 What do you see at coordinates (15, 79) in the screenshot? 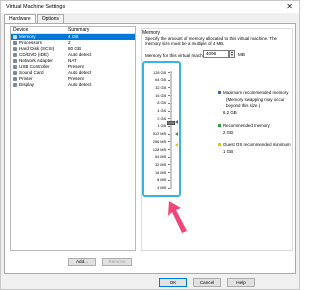
I see `printer-icon` at bounding box center [15, 79].